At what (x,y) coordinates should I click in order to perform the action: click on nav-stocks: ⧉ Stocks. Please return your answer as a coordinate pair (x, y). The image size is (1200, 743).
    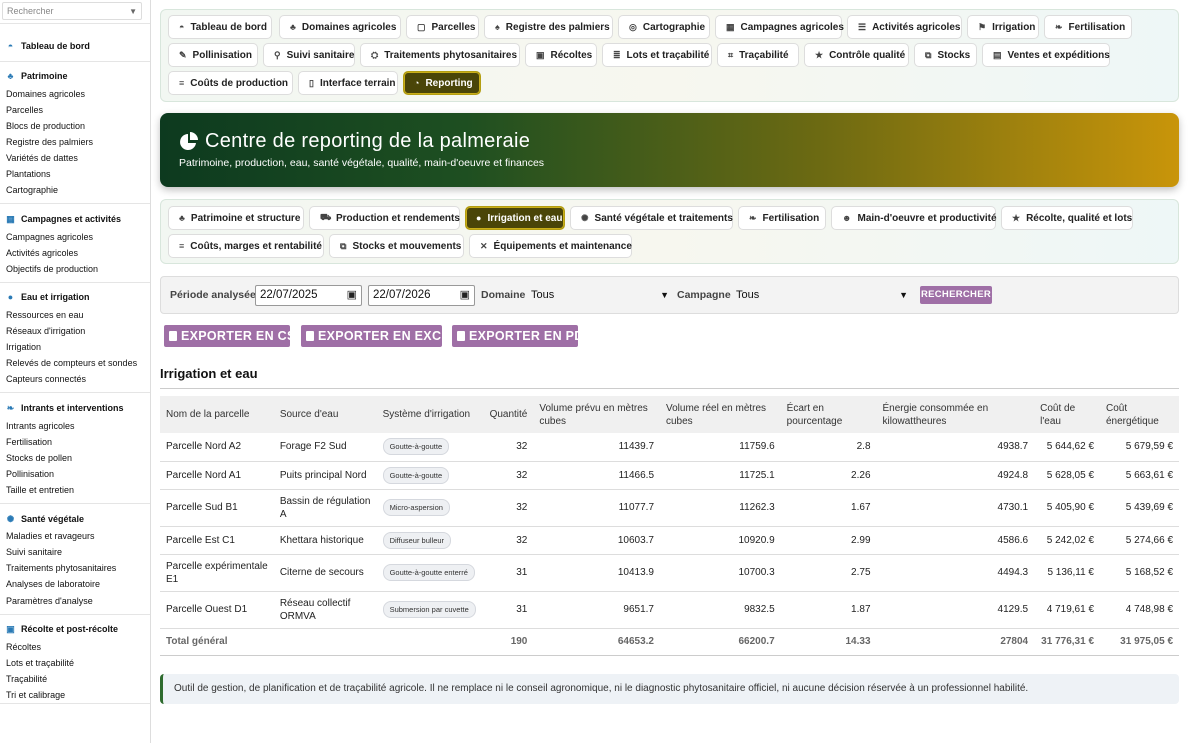
    Looking at the image, I should click on (945, 55).